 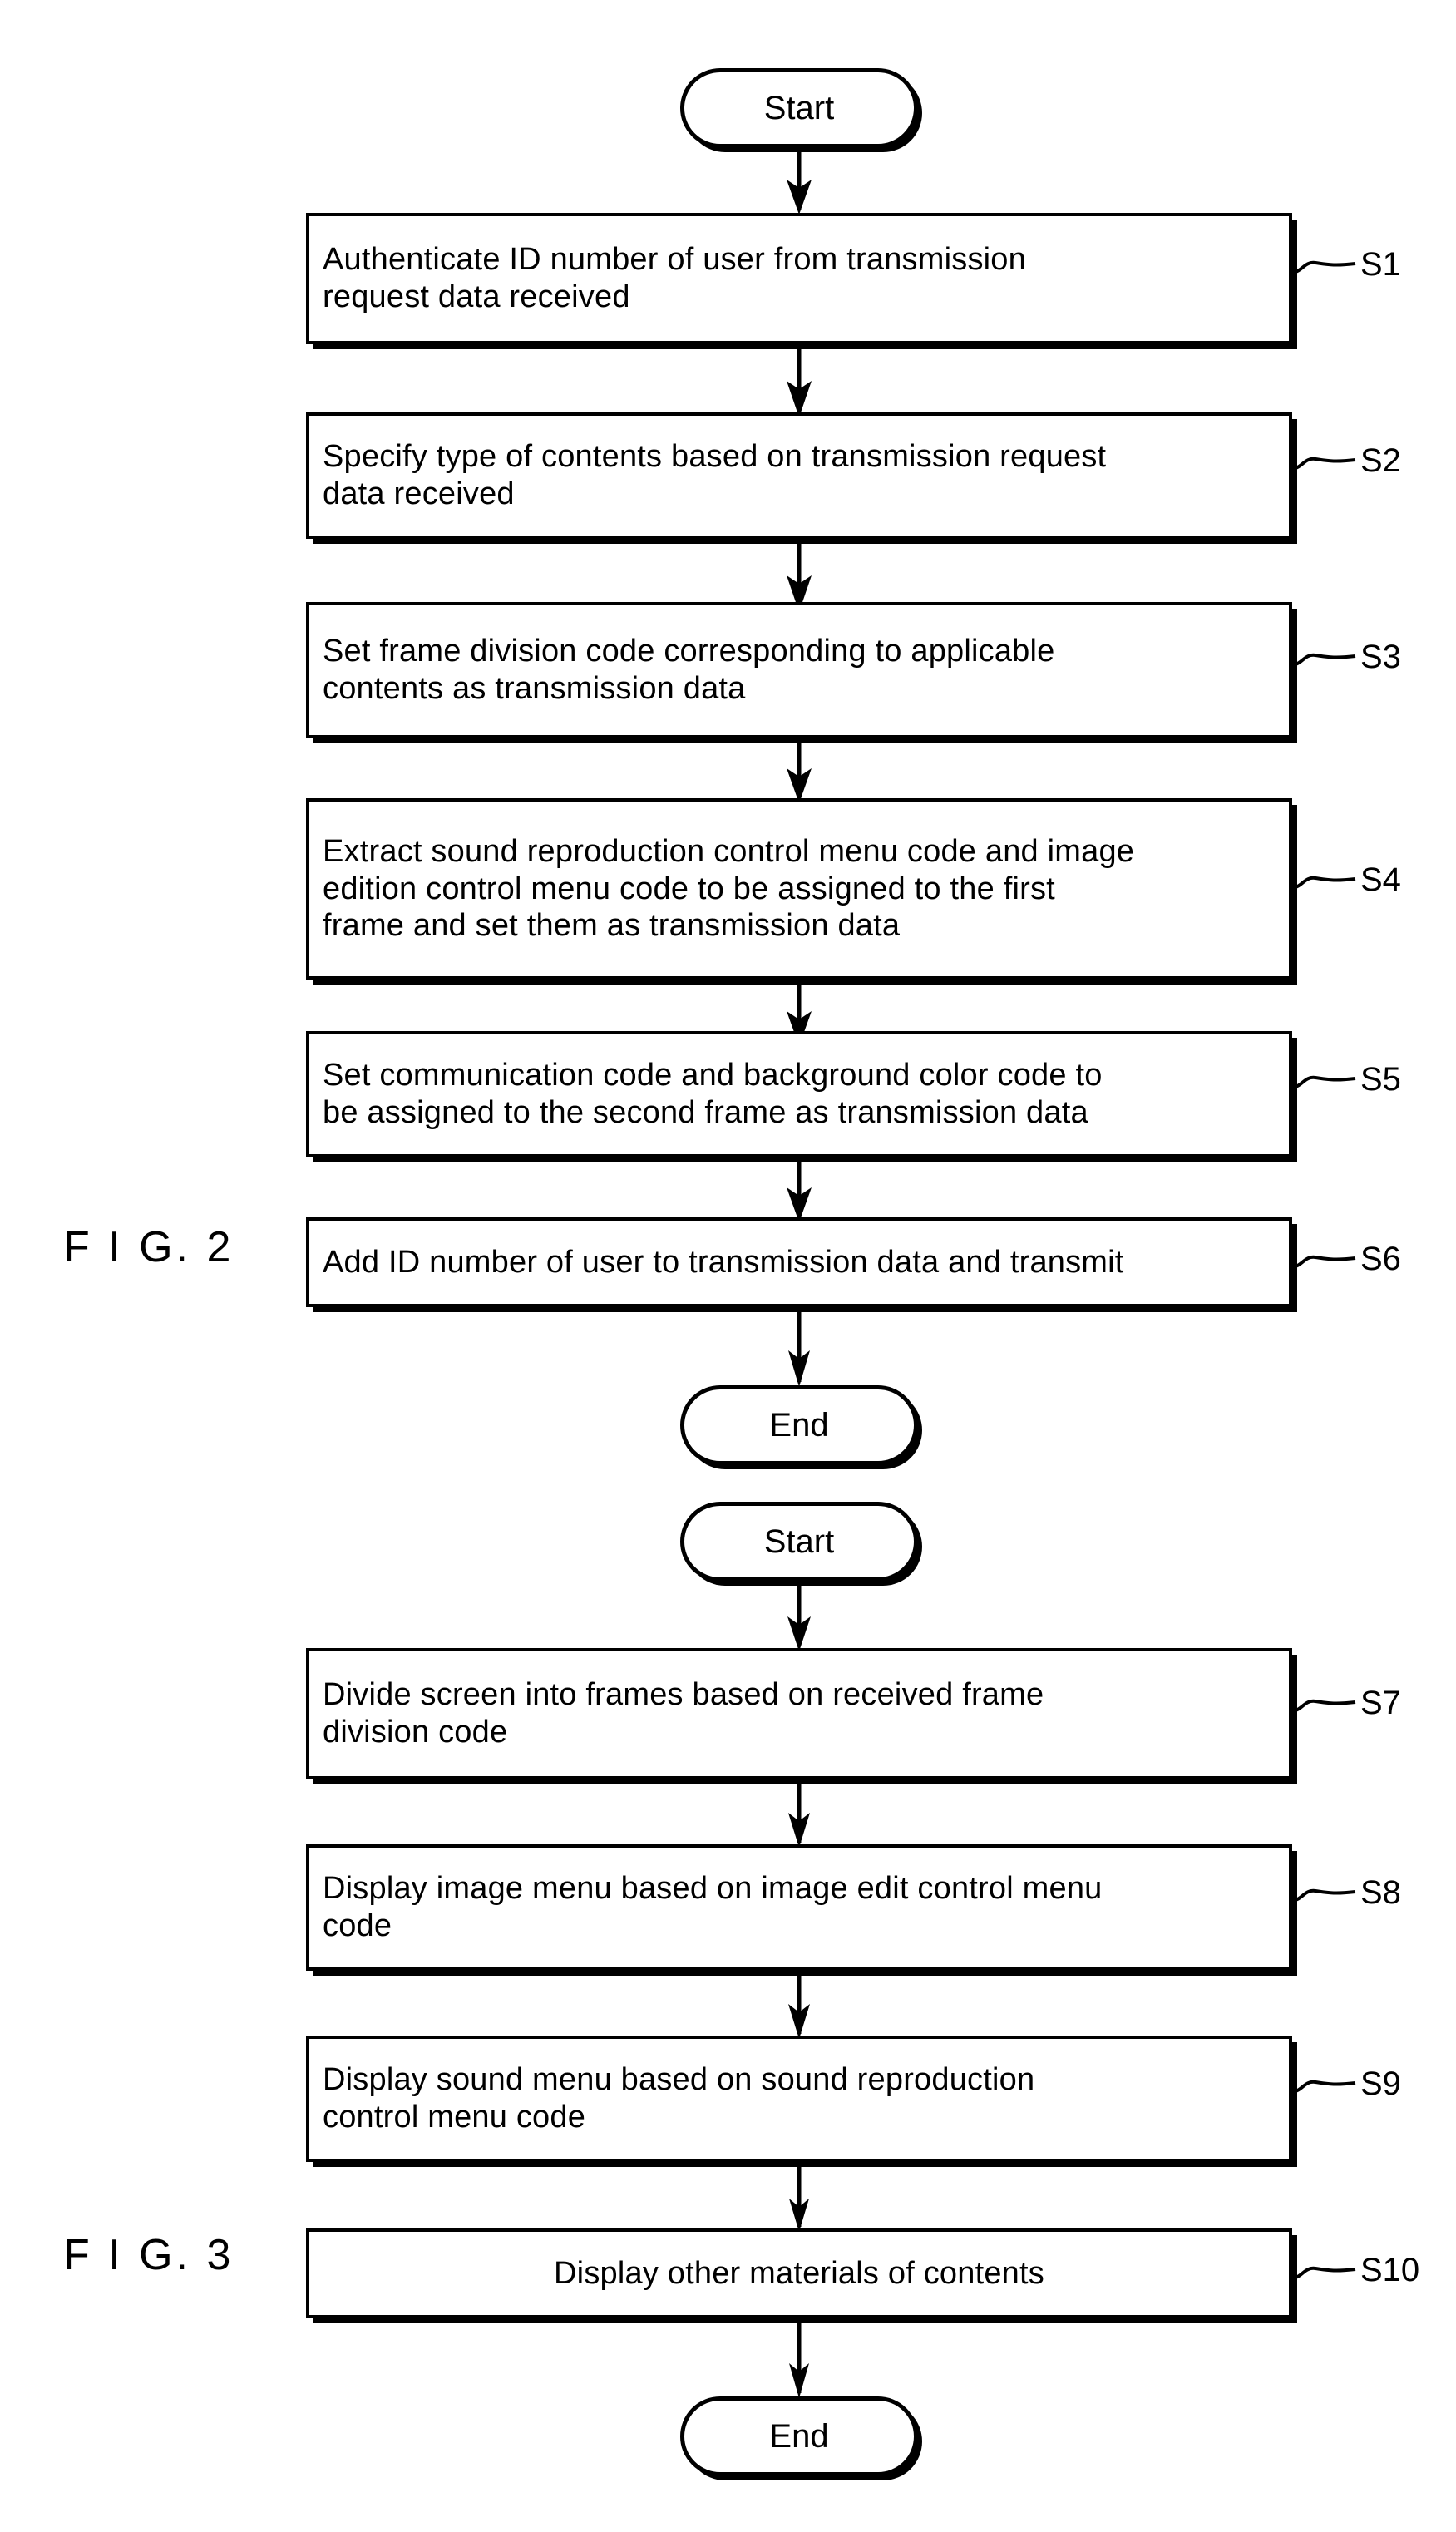 I want to click on step-label-s2: S2, so click(x=1380, y=460).